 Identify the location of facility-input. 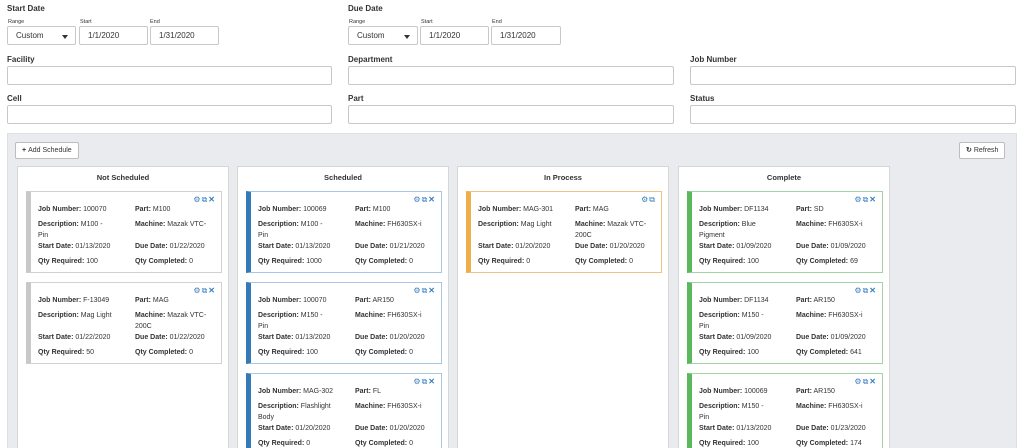
(169, 75).